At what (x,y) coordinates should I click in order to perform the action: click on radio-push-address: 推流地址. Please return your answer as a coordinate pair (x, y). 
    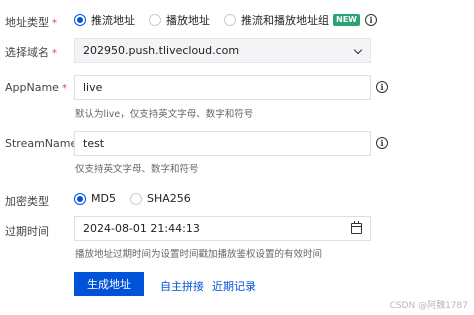
    Looking at the image, I should click on (104, 20).